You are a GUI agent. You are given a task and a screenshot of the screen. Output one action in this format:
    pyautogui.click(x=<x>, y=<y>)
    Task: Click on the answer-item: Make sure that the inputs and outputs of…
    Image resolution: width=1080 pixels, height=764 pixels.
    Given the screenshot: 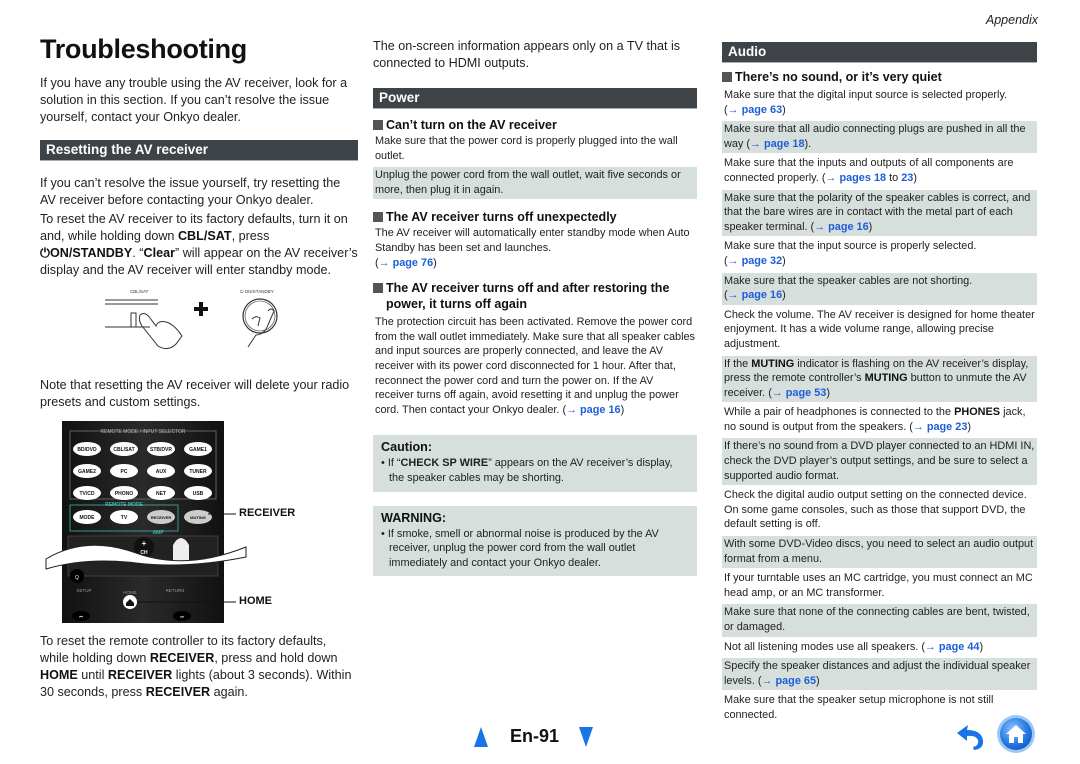 What is the action you would take?
    pyautogui.click(x=869, y=170)
    